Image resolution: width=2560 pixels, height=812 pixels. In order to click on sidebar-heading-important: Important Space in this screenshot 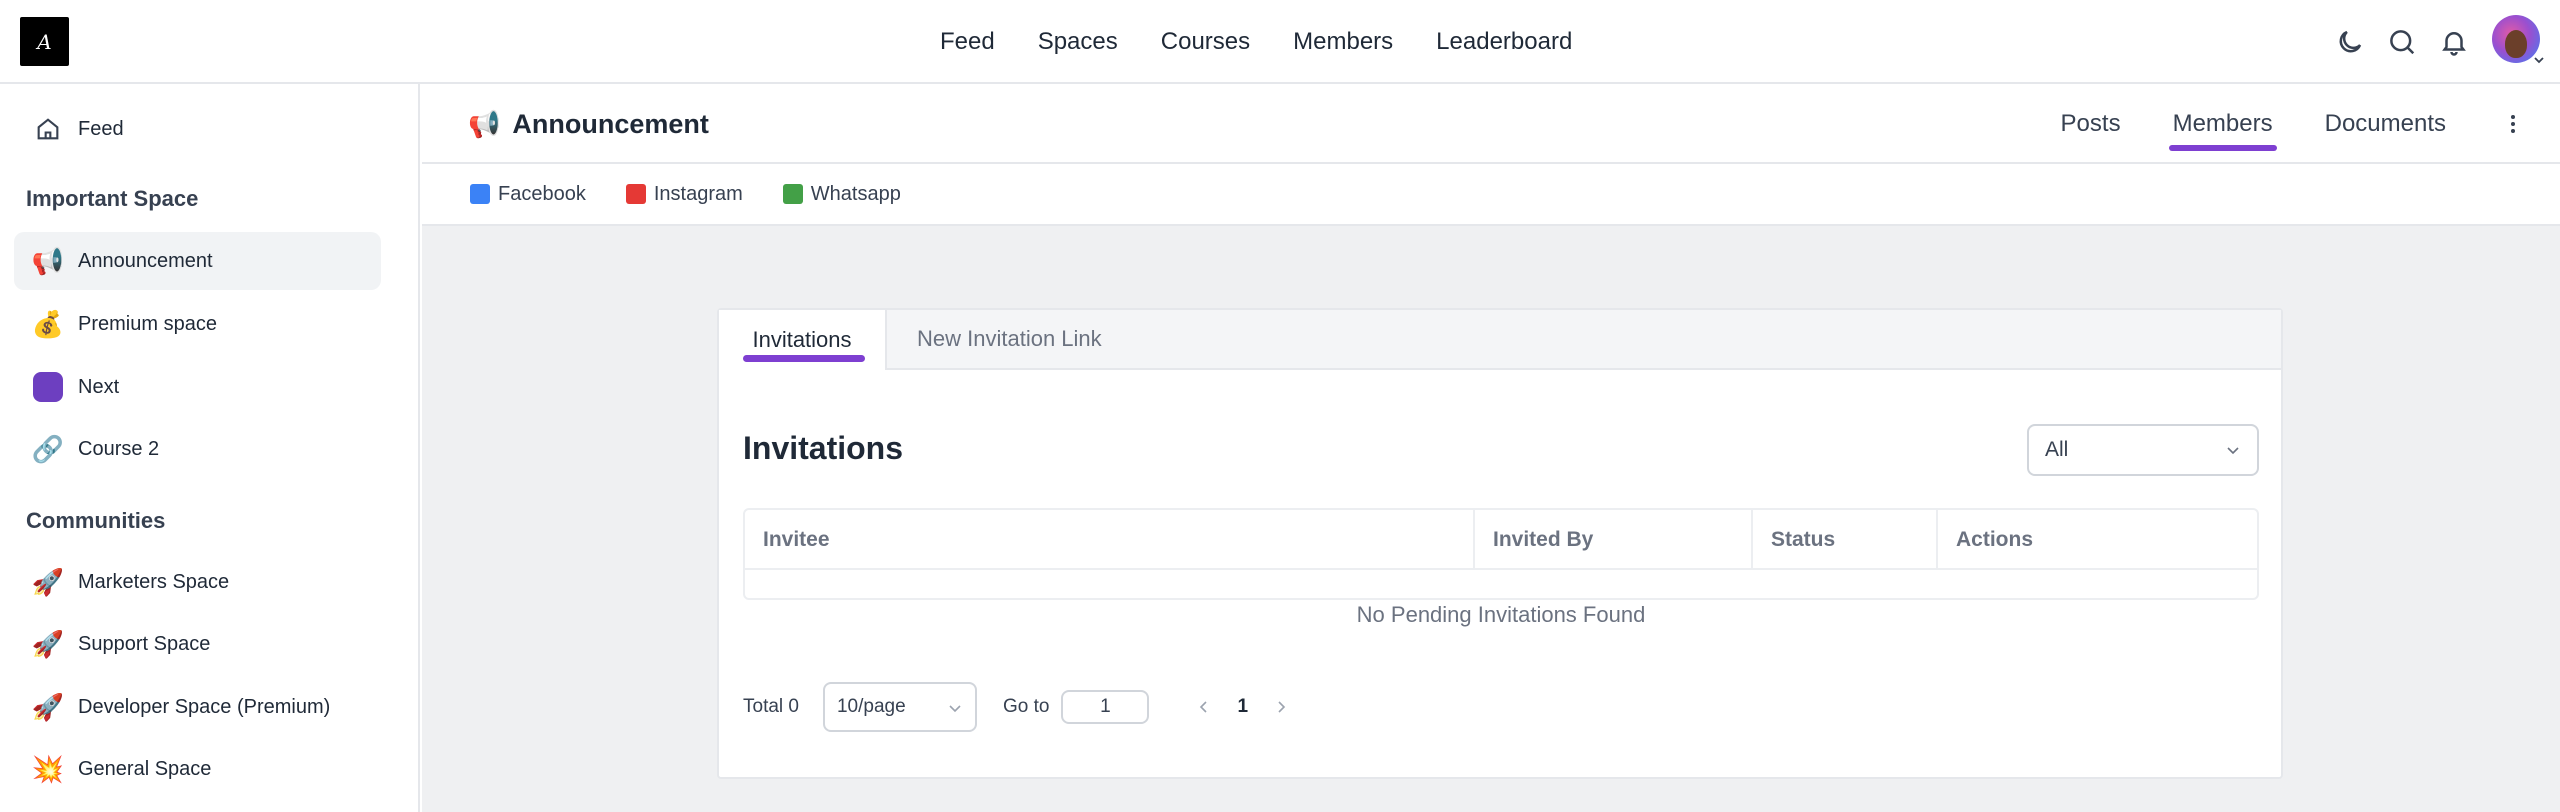, I will do `click(112, 198)`.